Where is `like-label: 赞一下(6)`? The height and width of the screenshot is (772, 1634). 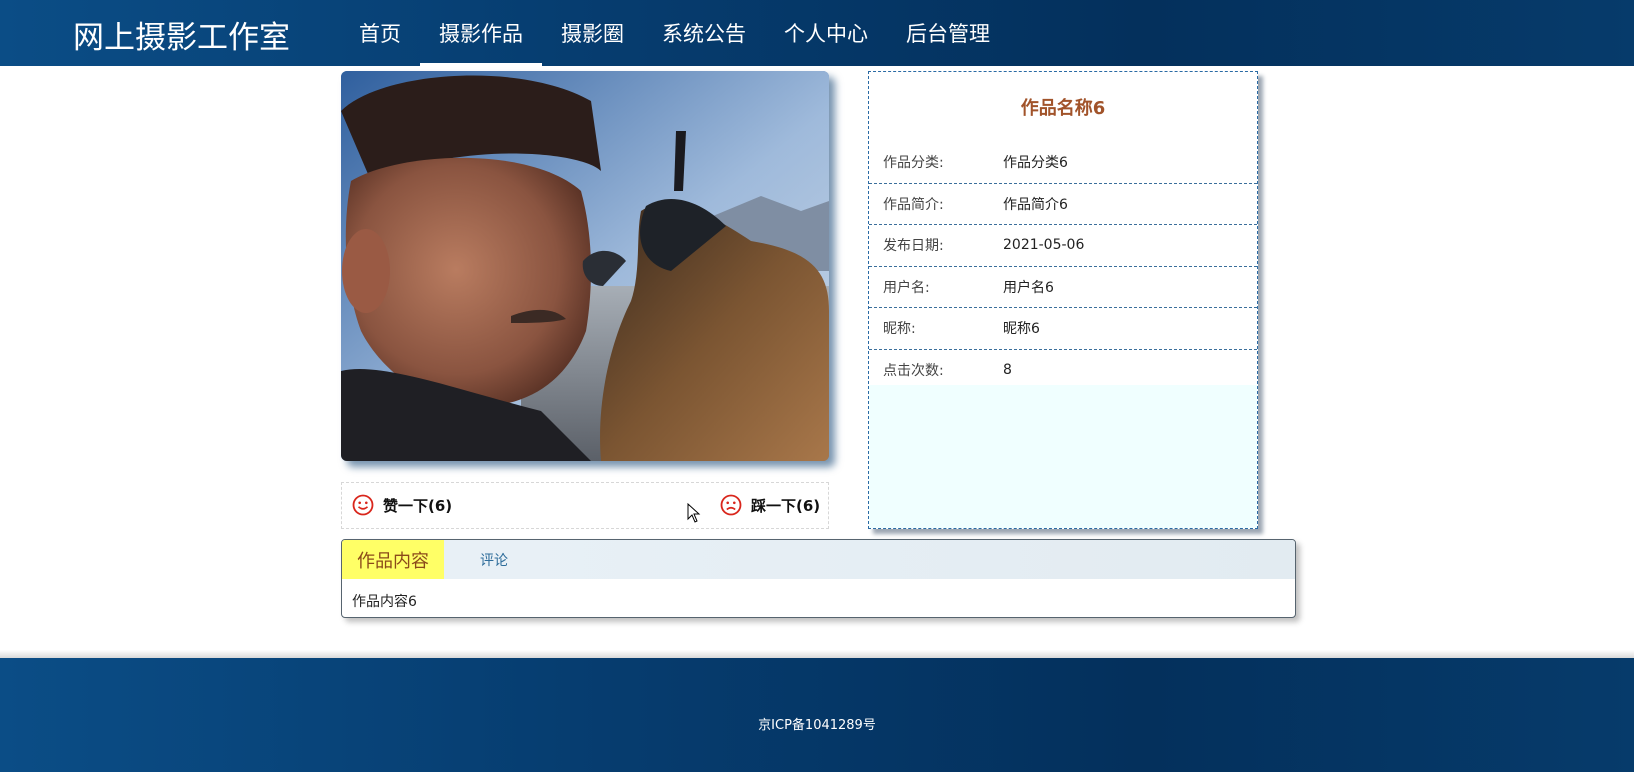
like-label: 赞一下(6) is located at coordinates (418, 505).